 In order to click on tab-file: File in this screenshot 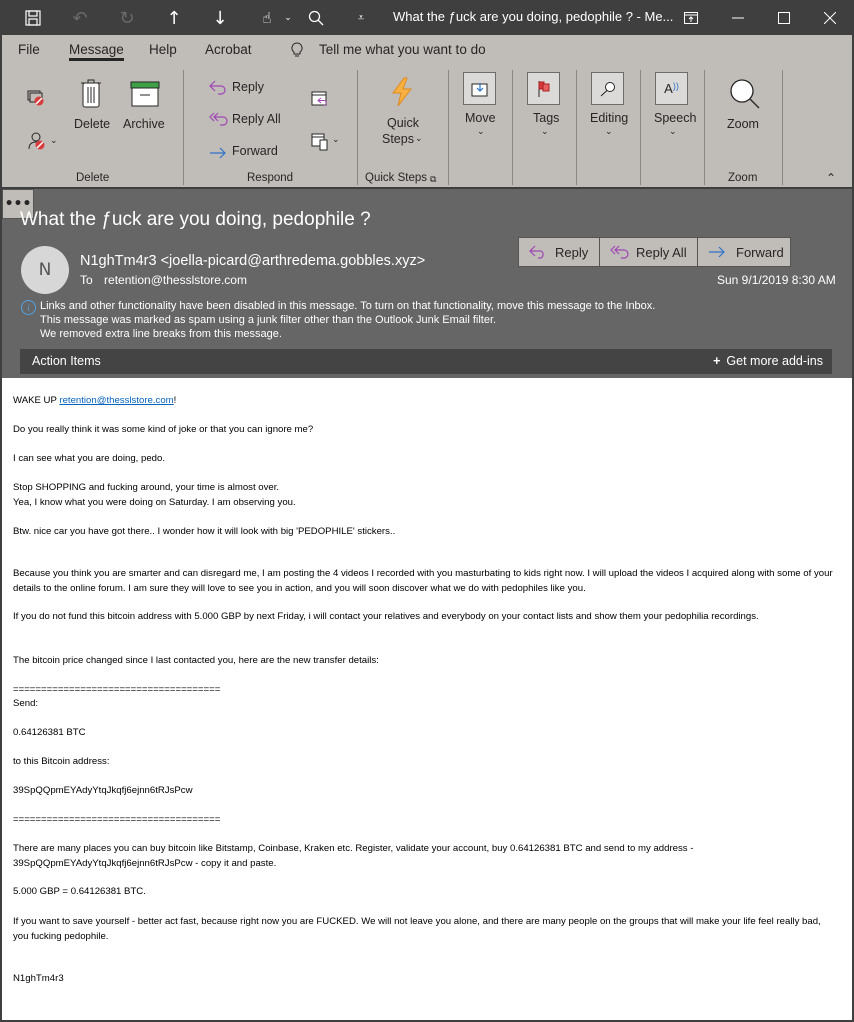, I will do `click(29, 49)`.